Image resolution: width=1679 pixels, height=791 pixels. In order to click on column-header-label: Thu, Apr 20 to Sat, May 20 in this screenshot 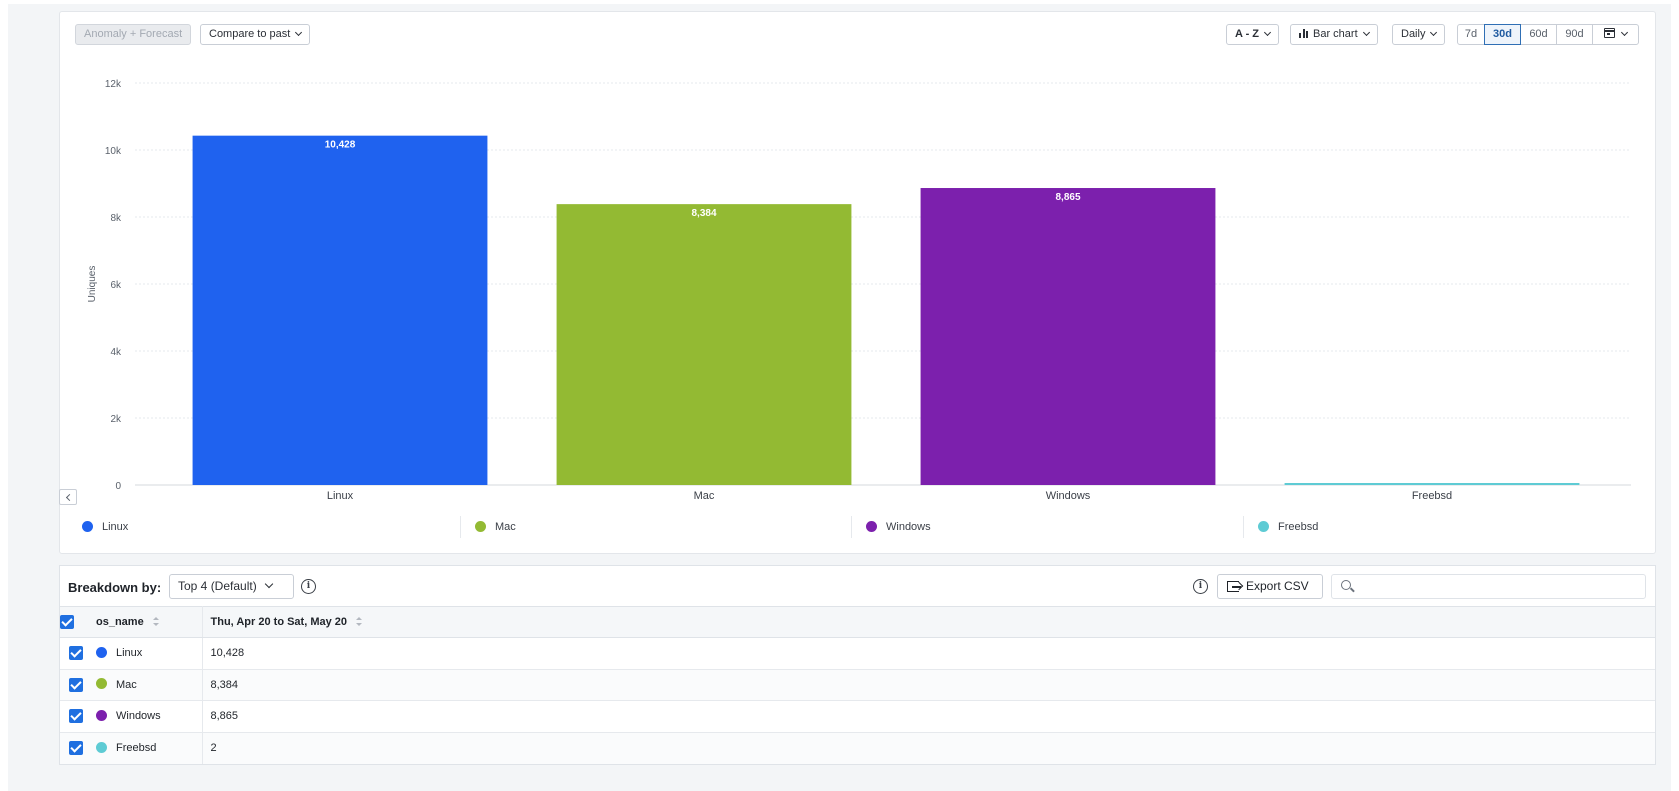, I will do `click(279, 622)`.